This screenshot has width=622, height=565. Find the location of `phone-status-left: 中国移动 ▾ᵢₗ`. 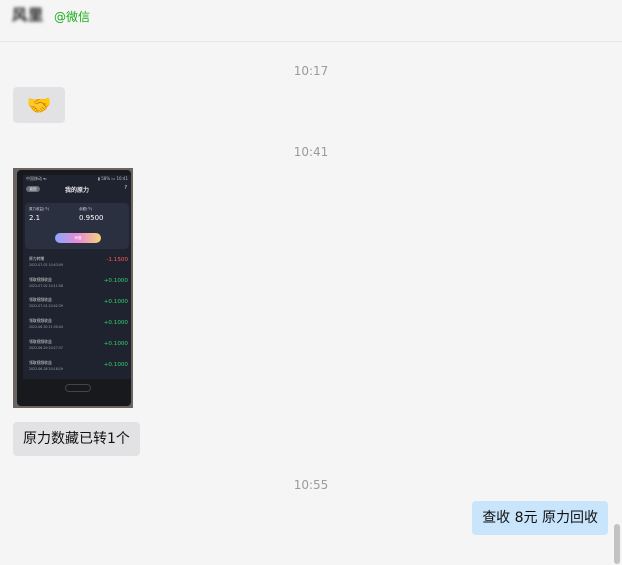

phone-status-left: 中国移动 ▾ᵢₗ is located at coordinates (36, 178).